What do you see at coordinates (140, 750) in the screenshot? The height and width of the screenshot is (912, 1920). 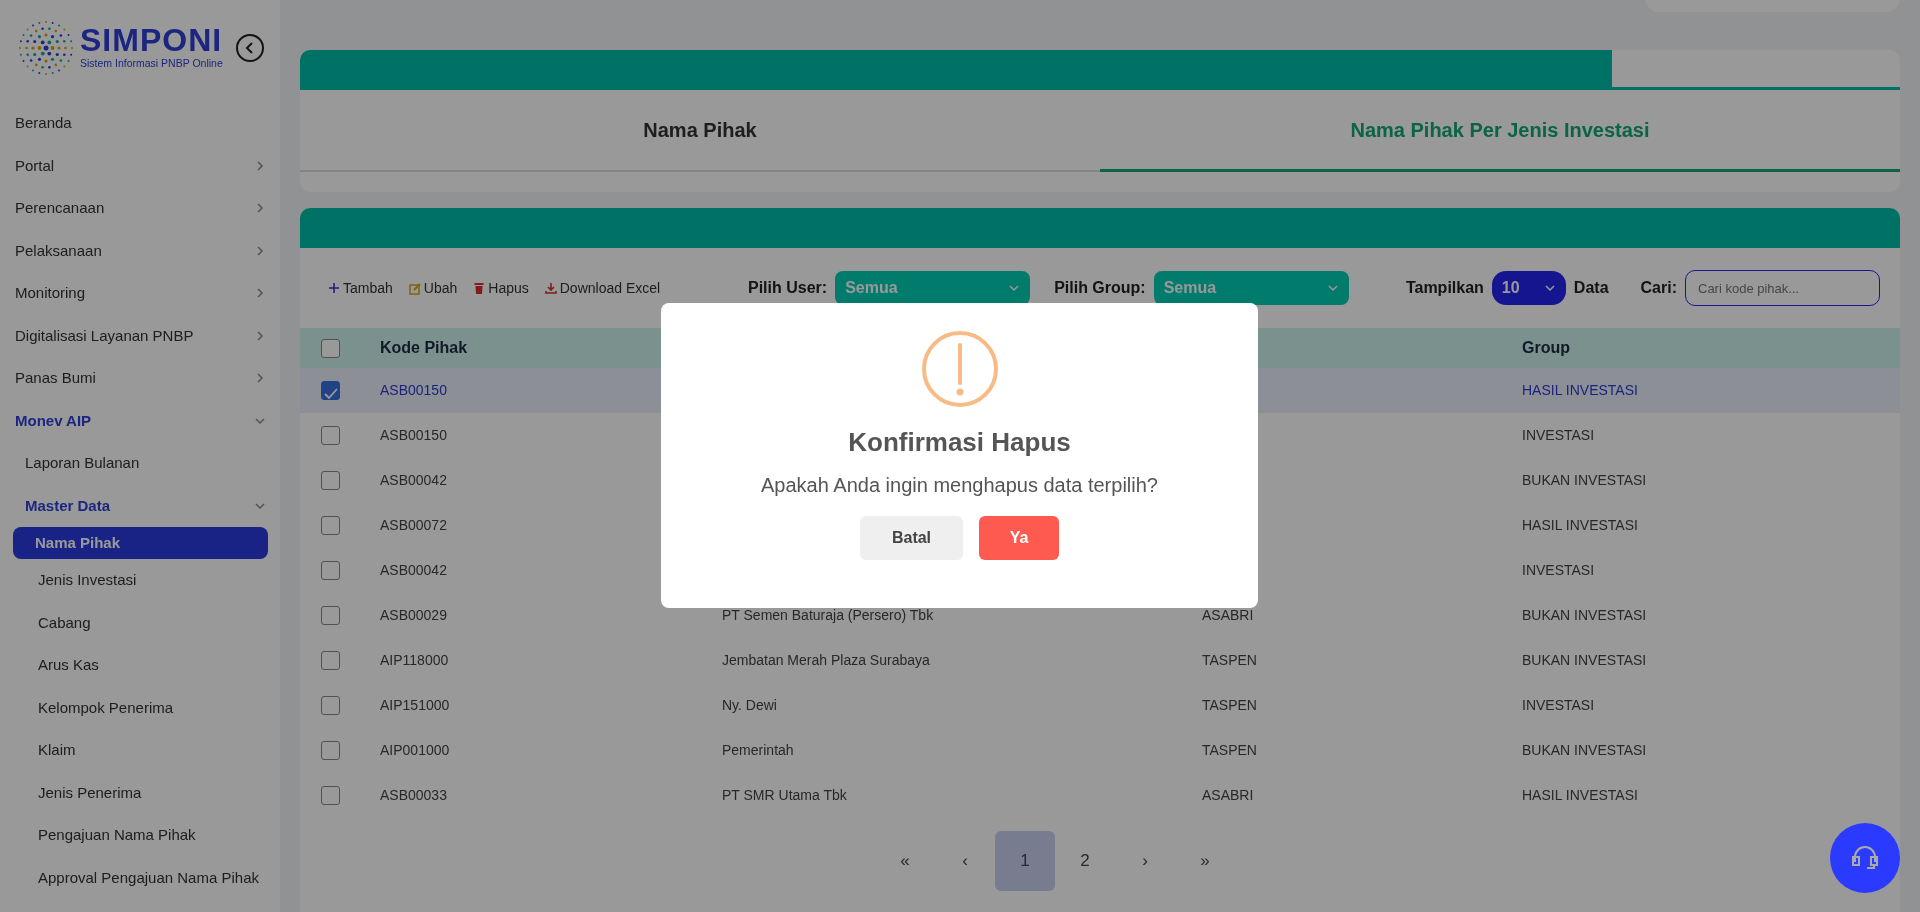 I see `sidebar-item: Klaim` at bounding box center [140, 750].